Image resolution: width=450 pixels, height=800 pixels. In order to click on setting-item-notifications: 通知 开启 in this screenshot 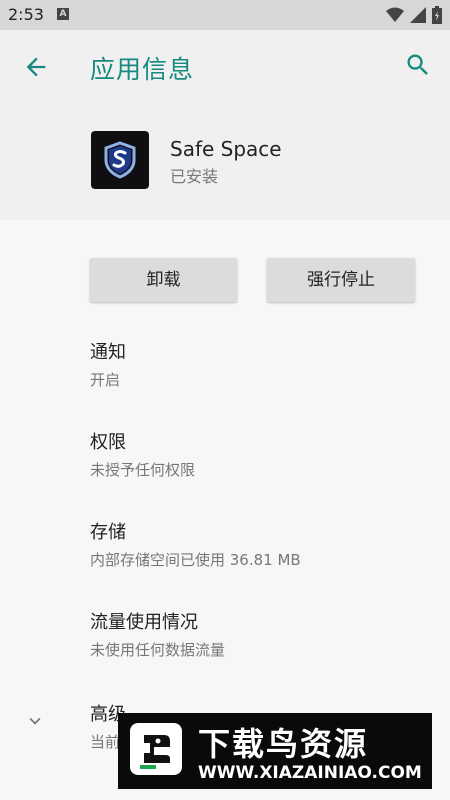, I will do `click(108, 364)`.